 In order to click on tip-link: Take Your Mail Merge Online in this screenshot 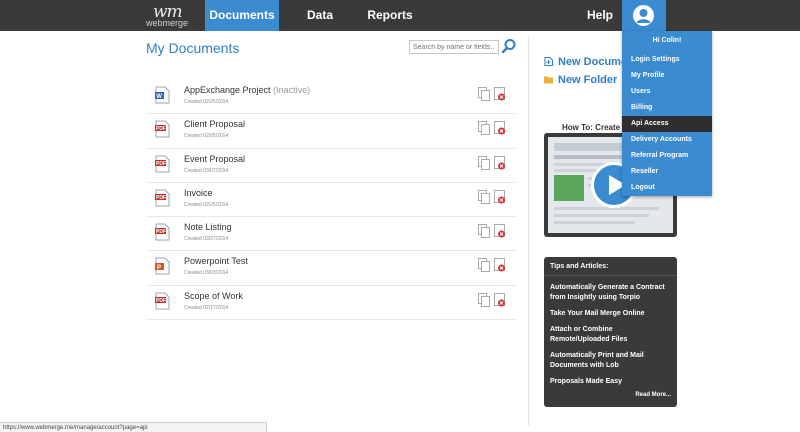, I will do `click(612, 314)`.